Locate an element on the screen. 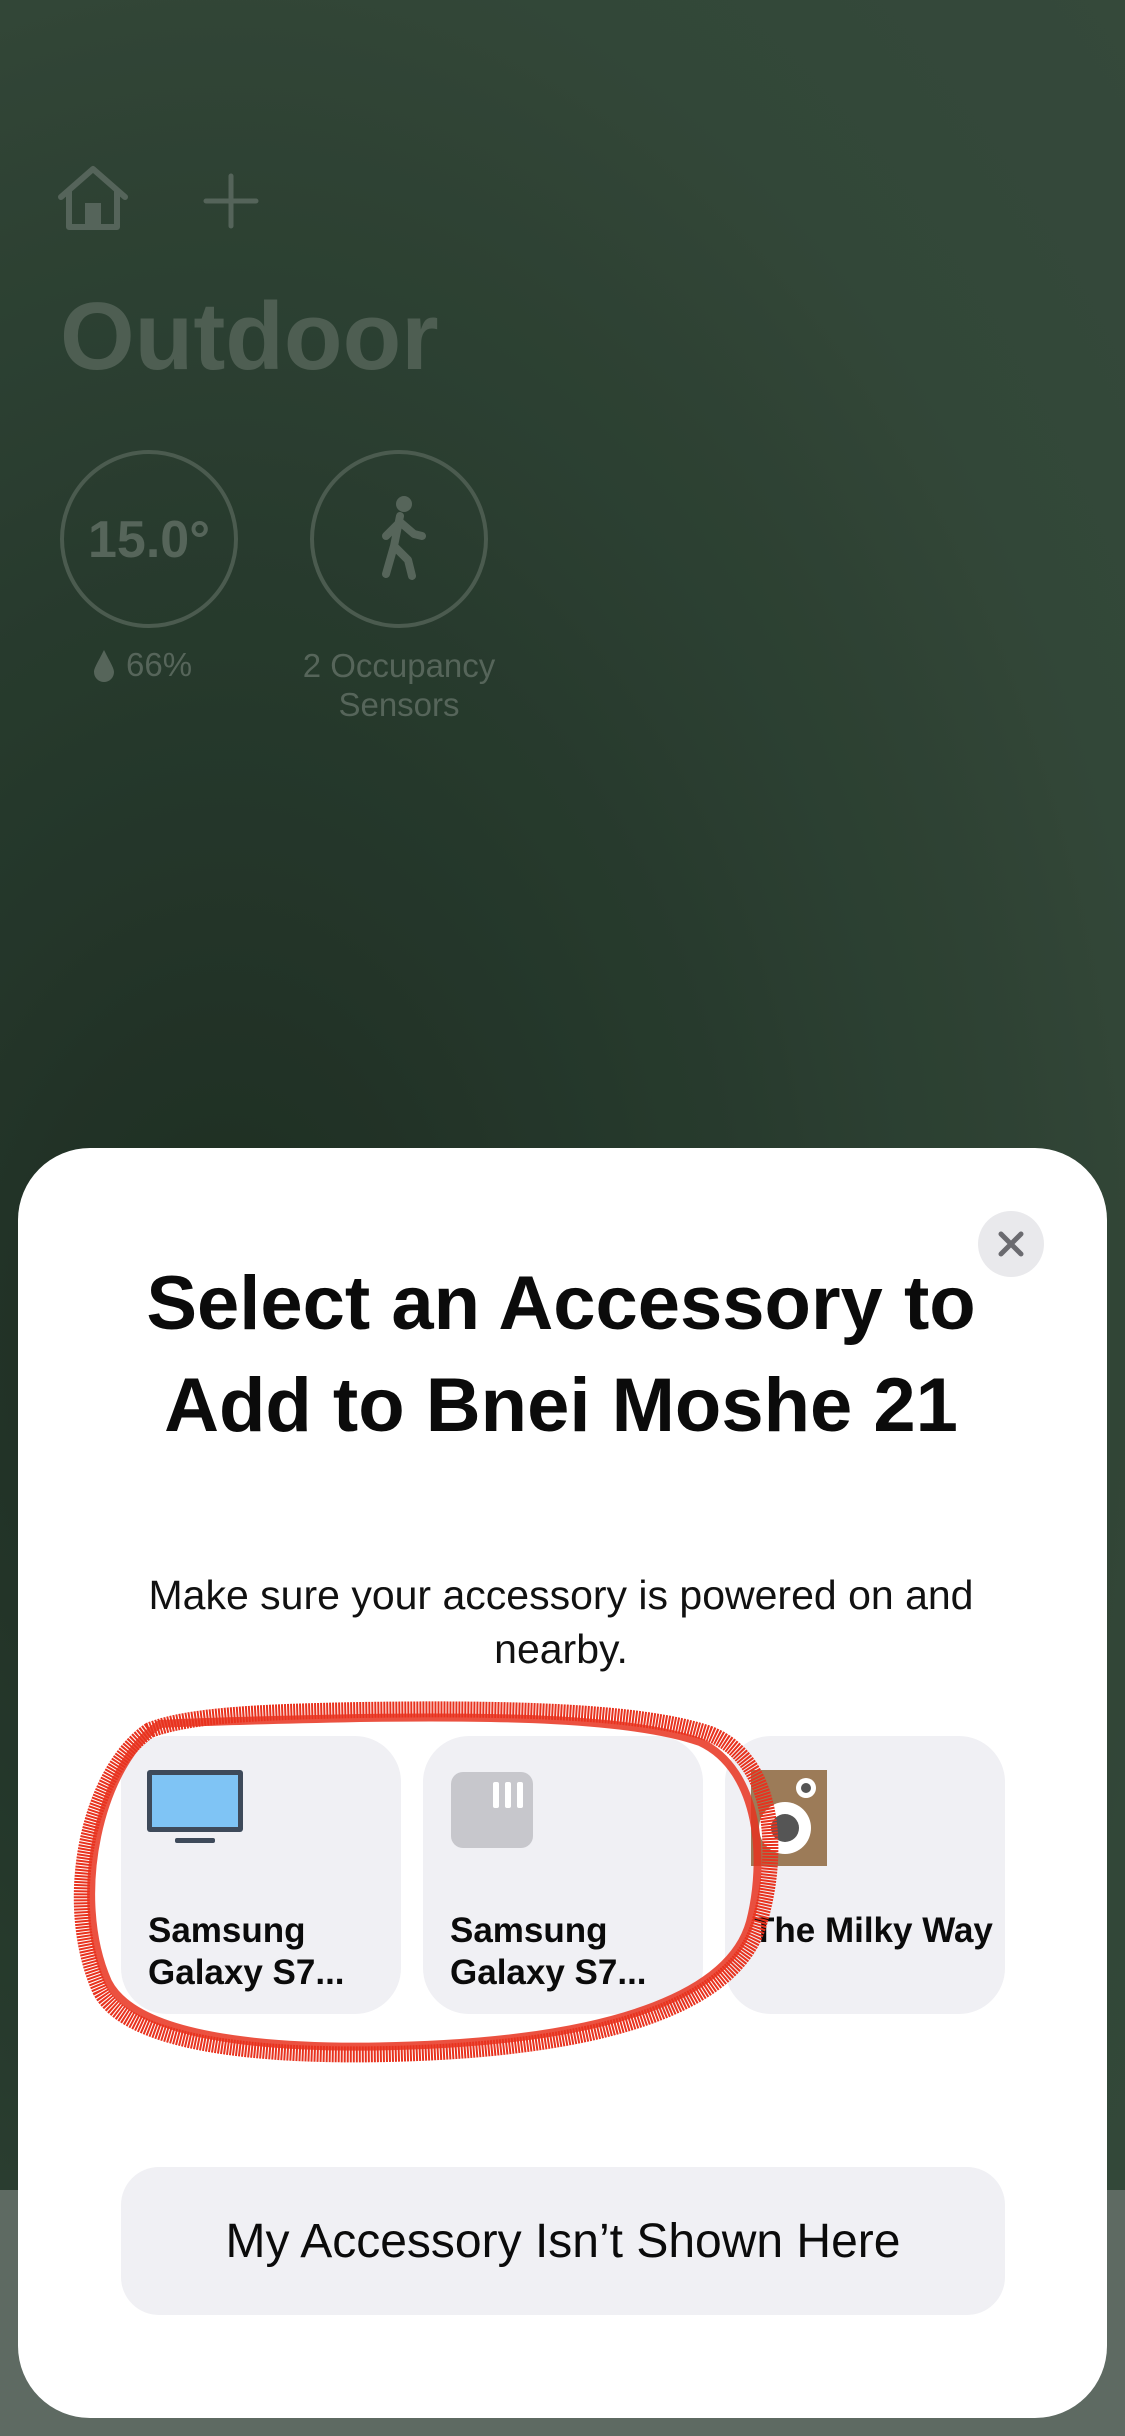 This screenshot has width=1125, height=2436. walking-person-icon is located at coordinates (404, 538).